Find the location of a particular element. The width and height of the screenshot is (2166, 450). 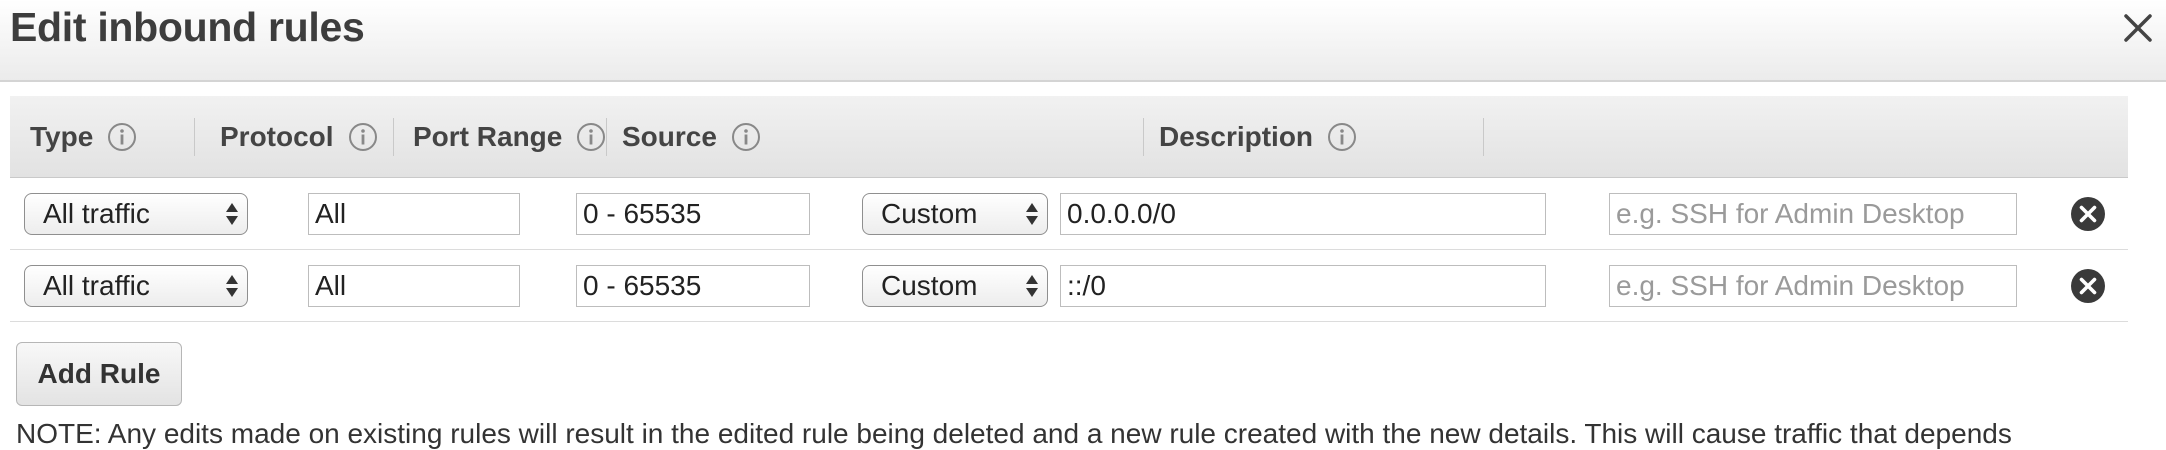

column-header-label: Type is located at coordinates (62, 136).